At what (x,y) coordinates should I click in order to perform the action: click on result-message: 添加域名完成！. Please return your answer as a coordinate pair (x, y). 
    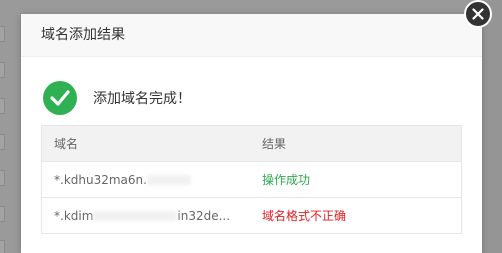
    Looking at the image, I should click on (142, 99).